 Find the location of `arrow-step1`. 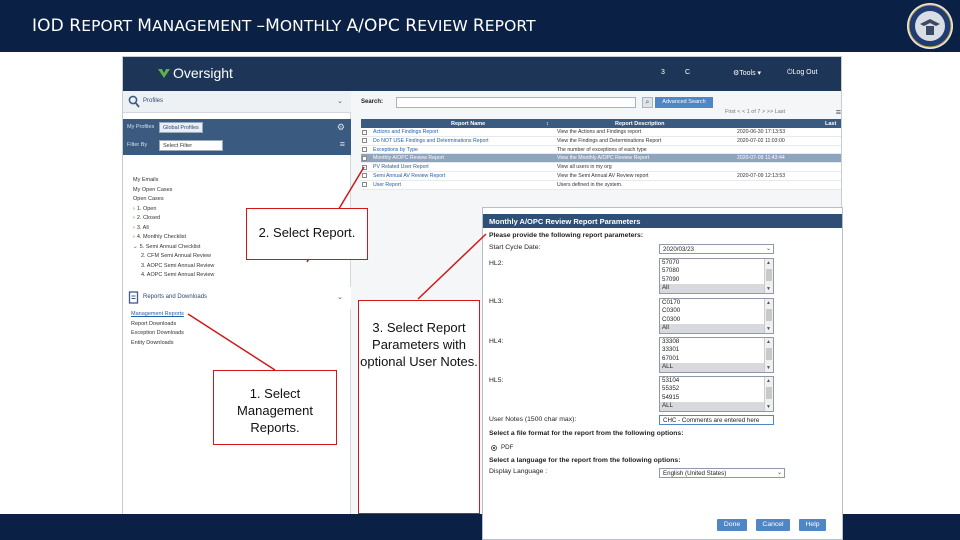

arrow-step1 is located at coordinates (231, 342).